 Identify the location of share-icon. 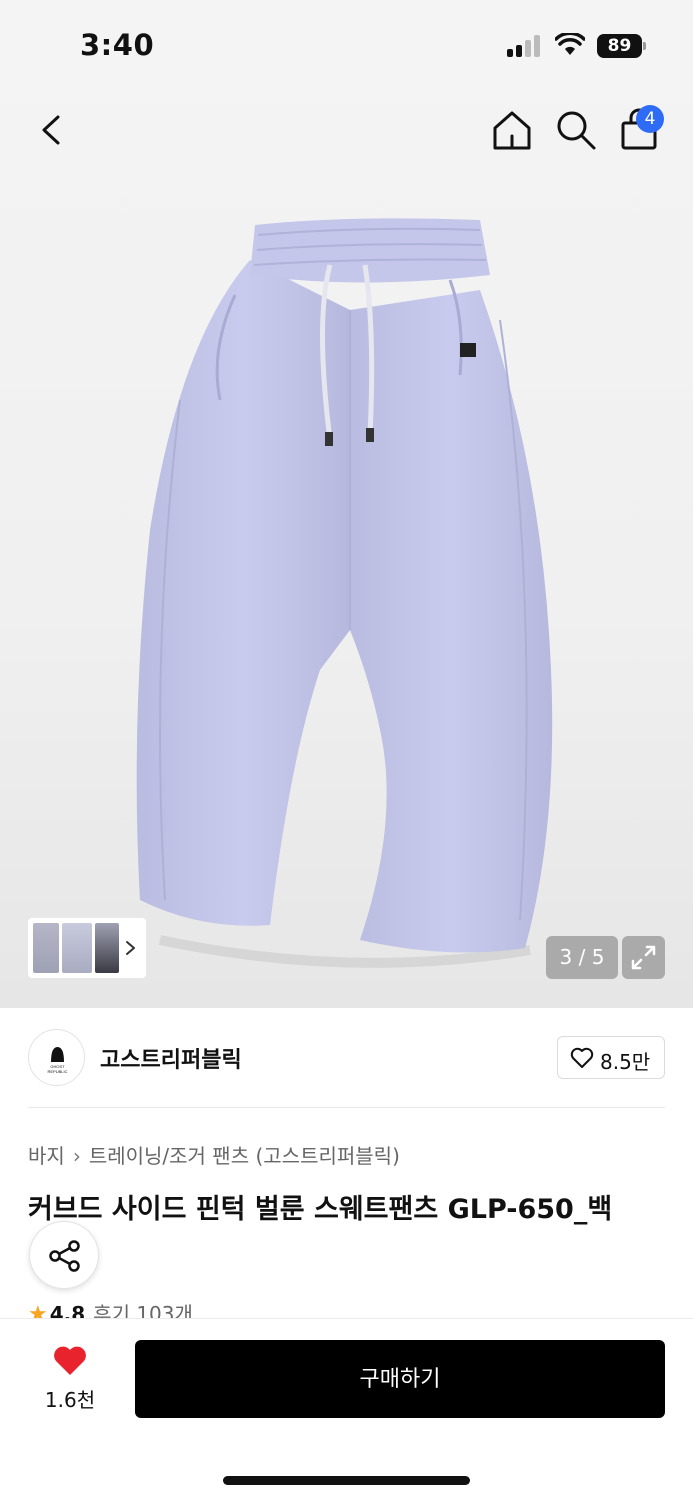
(64, 1256).